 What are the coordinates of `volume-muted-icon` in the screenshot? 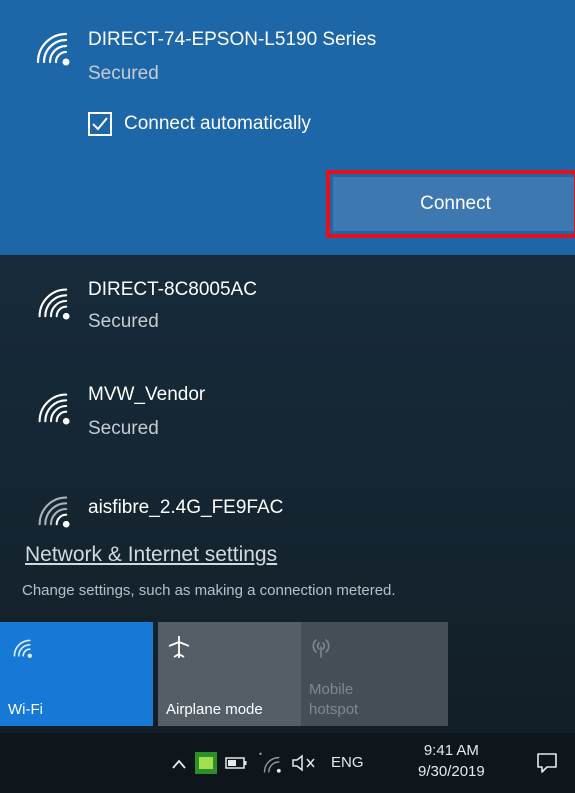 It's located at (304, 763).